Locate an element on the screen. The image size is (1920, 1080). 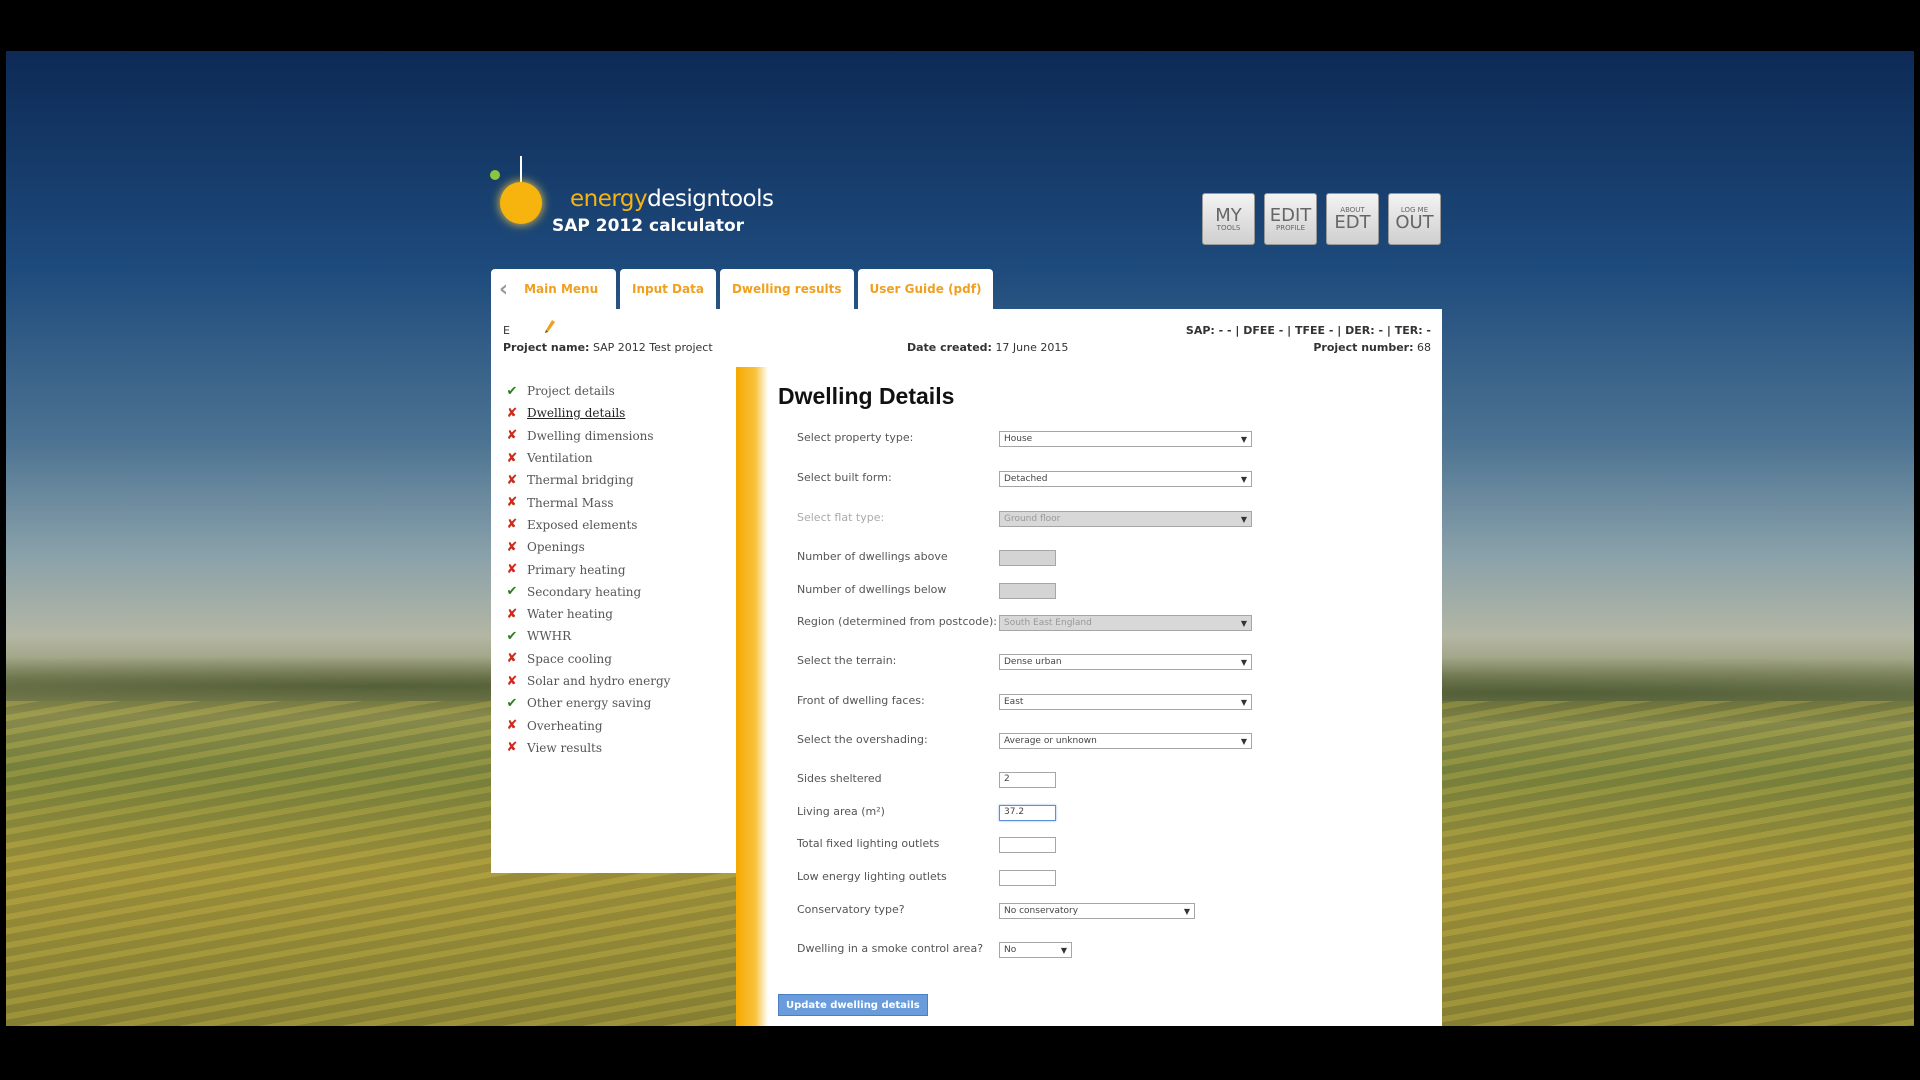
sidebar-item-dwelling-details: ✘ Dwelling details is located at coordinates (613, 413).